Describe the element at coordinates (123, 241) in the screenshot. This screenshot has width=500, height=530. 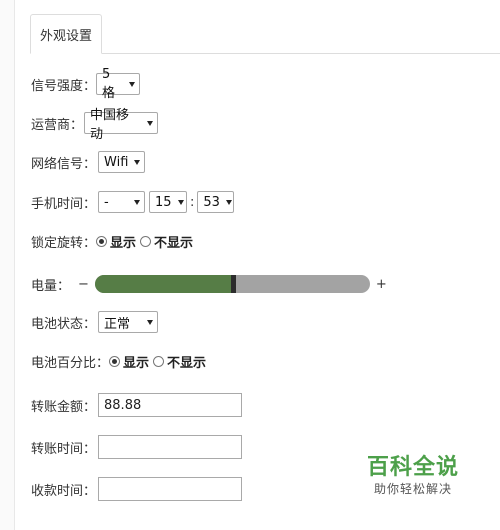
I see `rotation-lock-show-label: 显示` at that location.